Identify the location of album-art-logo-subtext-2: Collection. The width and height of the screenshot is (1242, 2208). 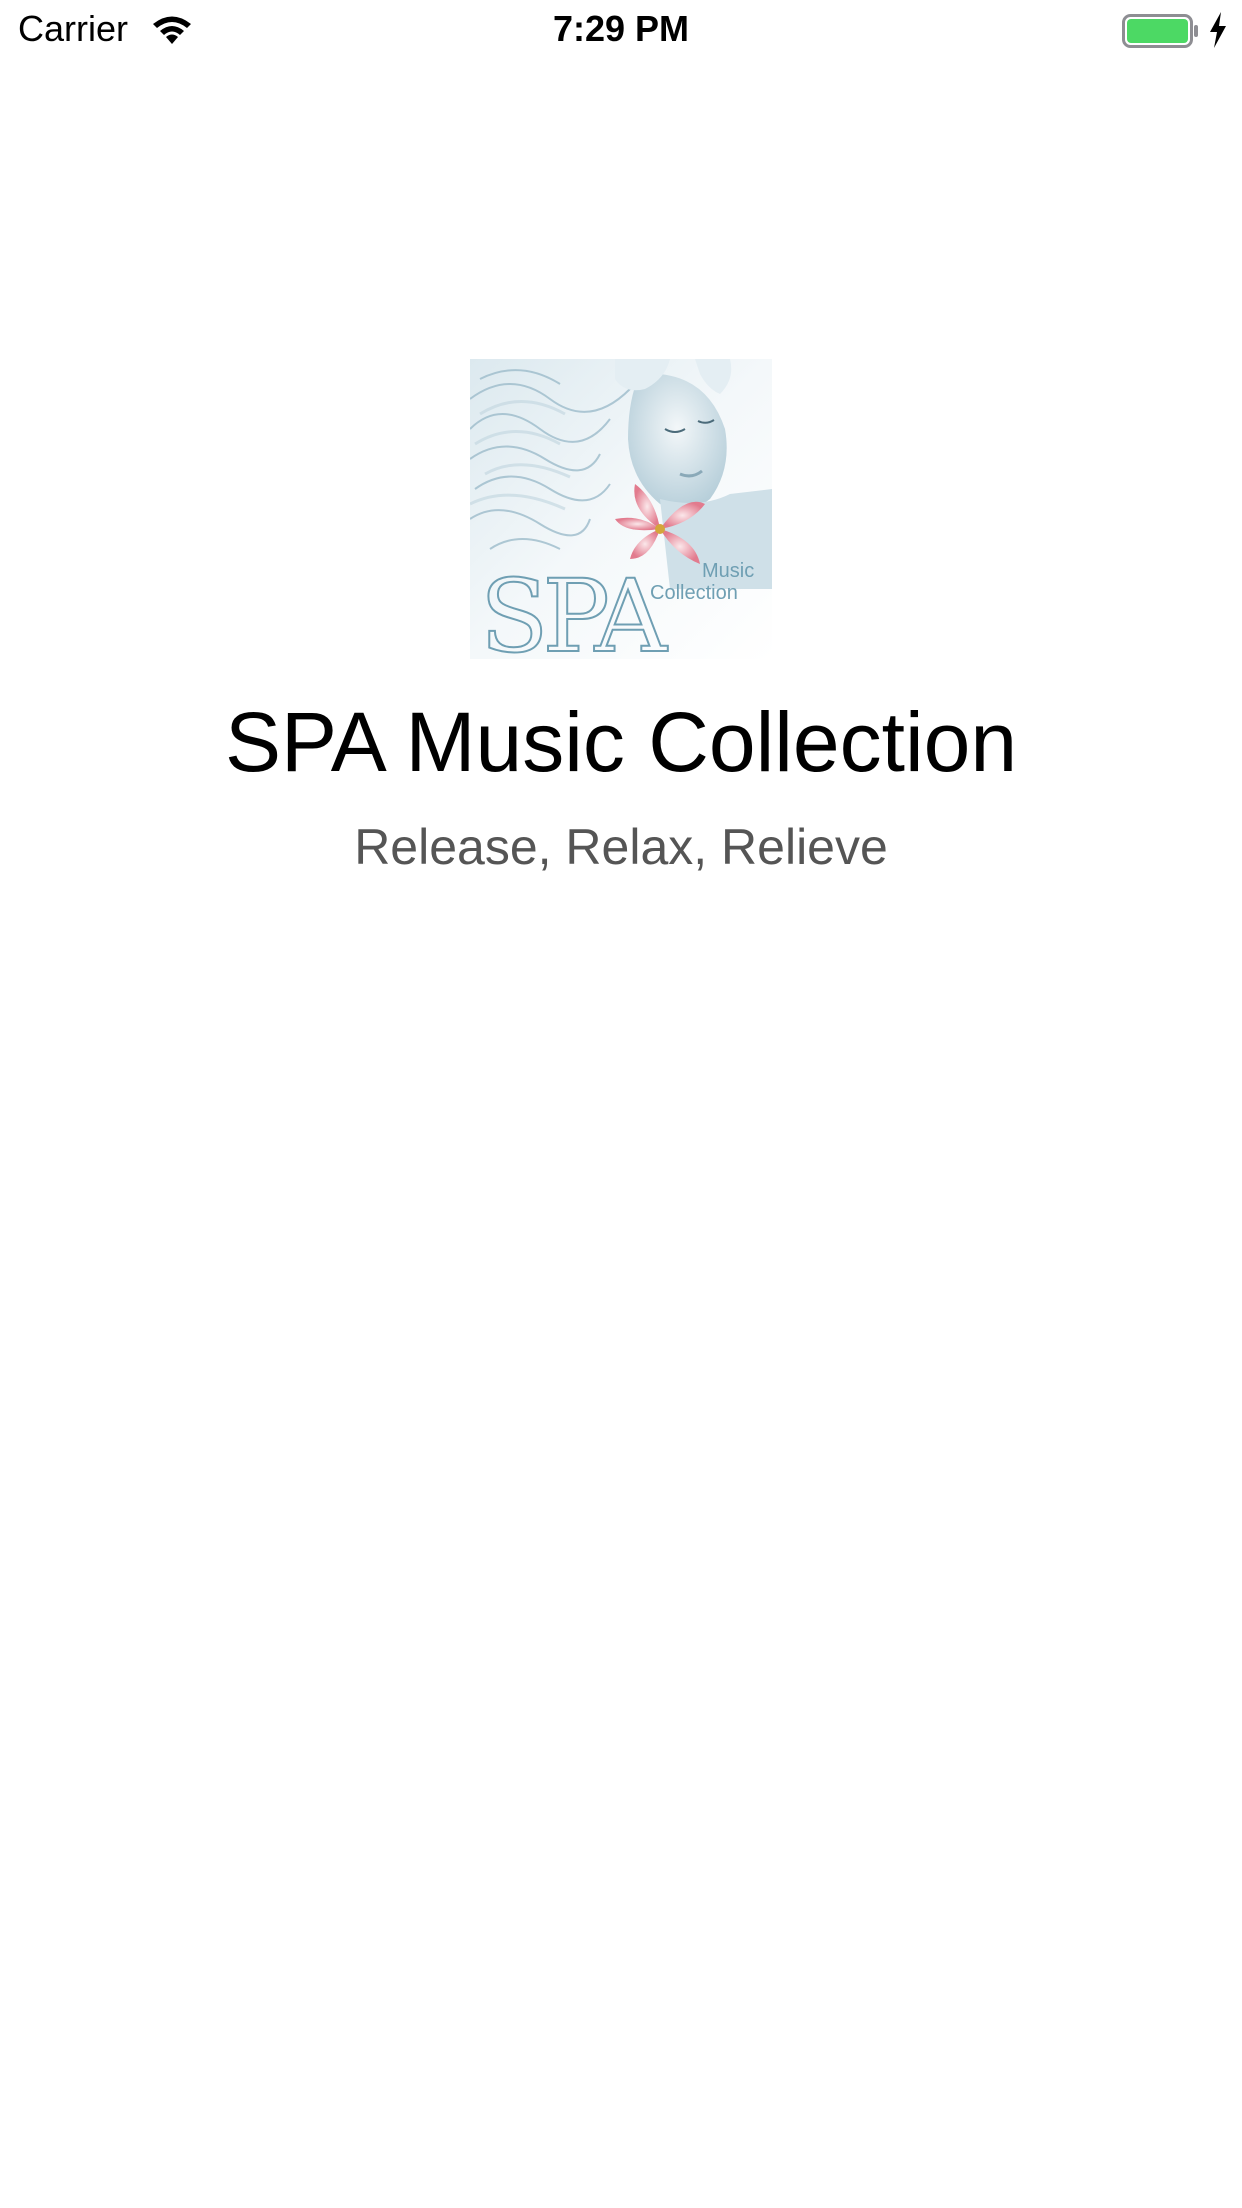
(694, 593).